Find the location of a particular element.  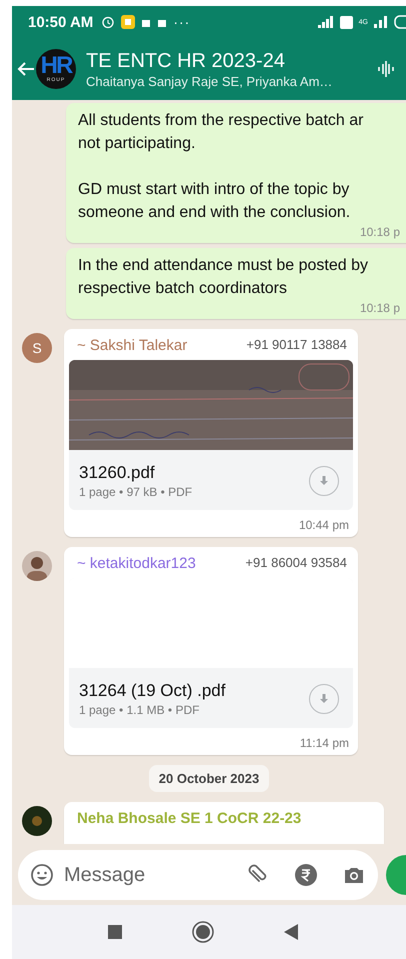

battery-icon is located at coordinates (400, 22).